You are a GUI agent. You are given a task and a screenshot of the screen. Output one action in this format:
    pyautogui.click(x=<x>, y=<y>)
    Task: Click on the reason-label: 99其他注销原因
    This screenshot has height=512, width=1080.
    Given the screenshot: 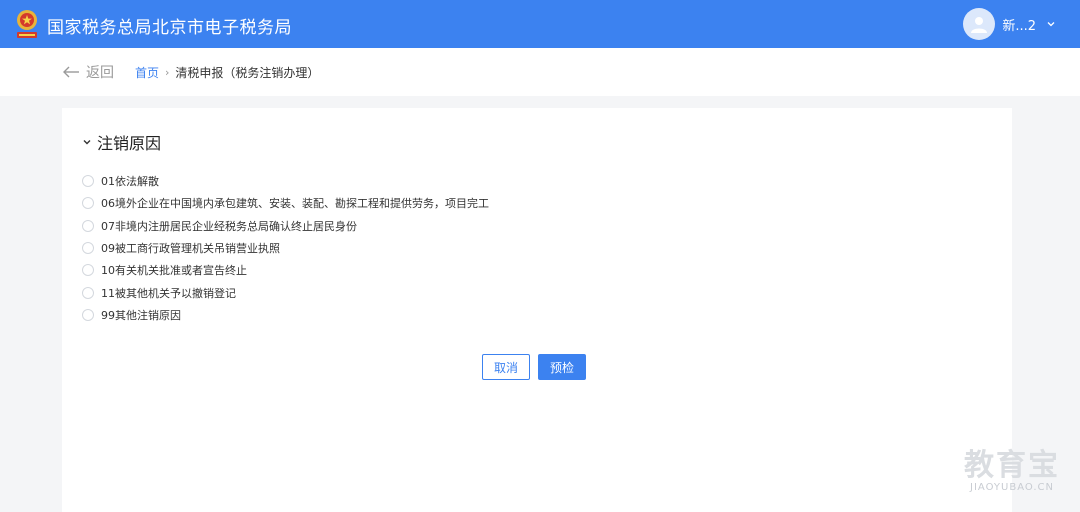 What is the action you would take?
    pyautogui.click(x=141, y=315)
    